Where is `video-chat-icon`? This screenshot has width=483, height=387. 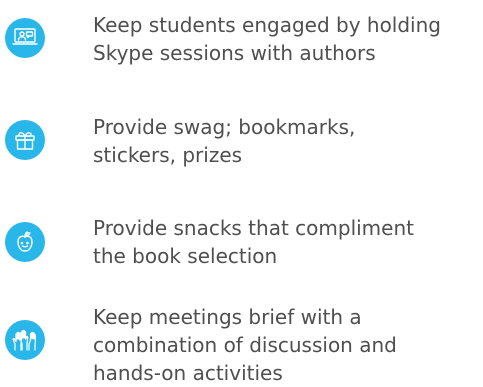 video-chat-icon is located at coordinates (25, 38).